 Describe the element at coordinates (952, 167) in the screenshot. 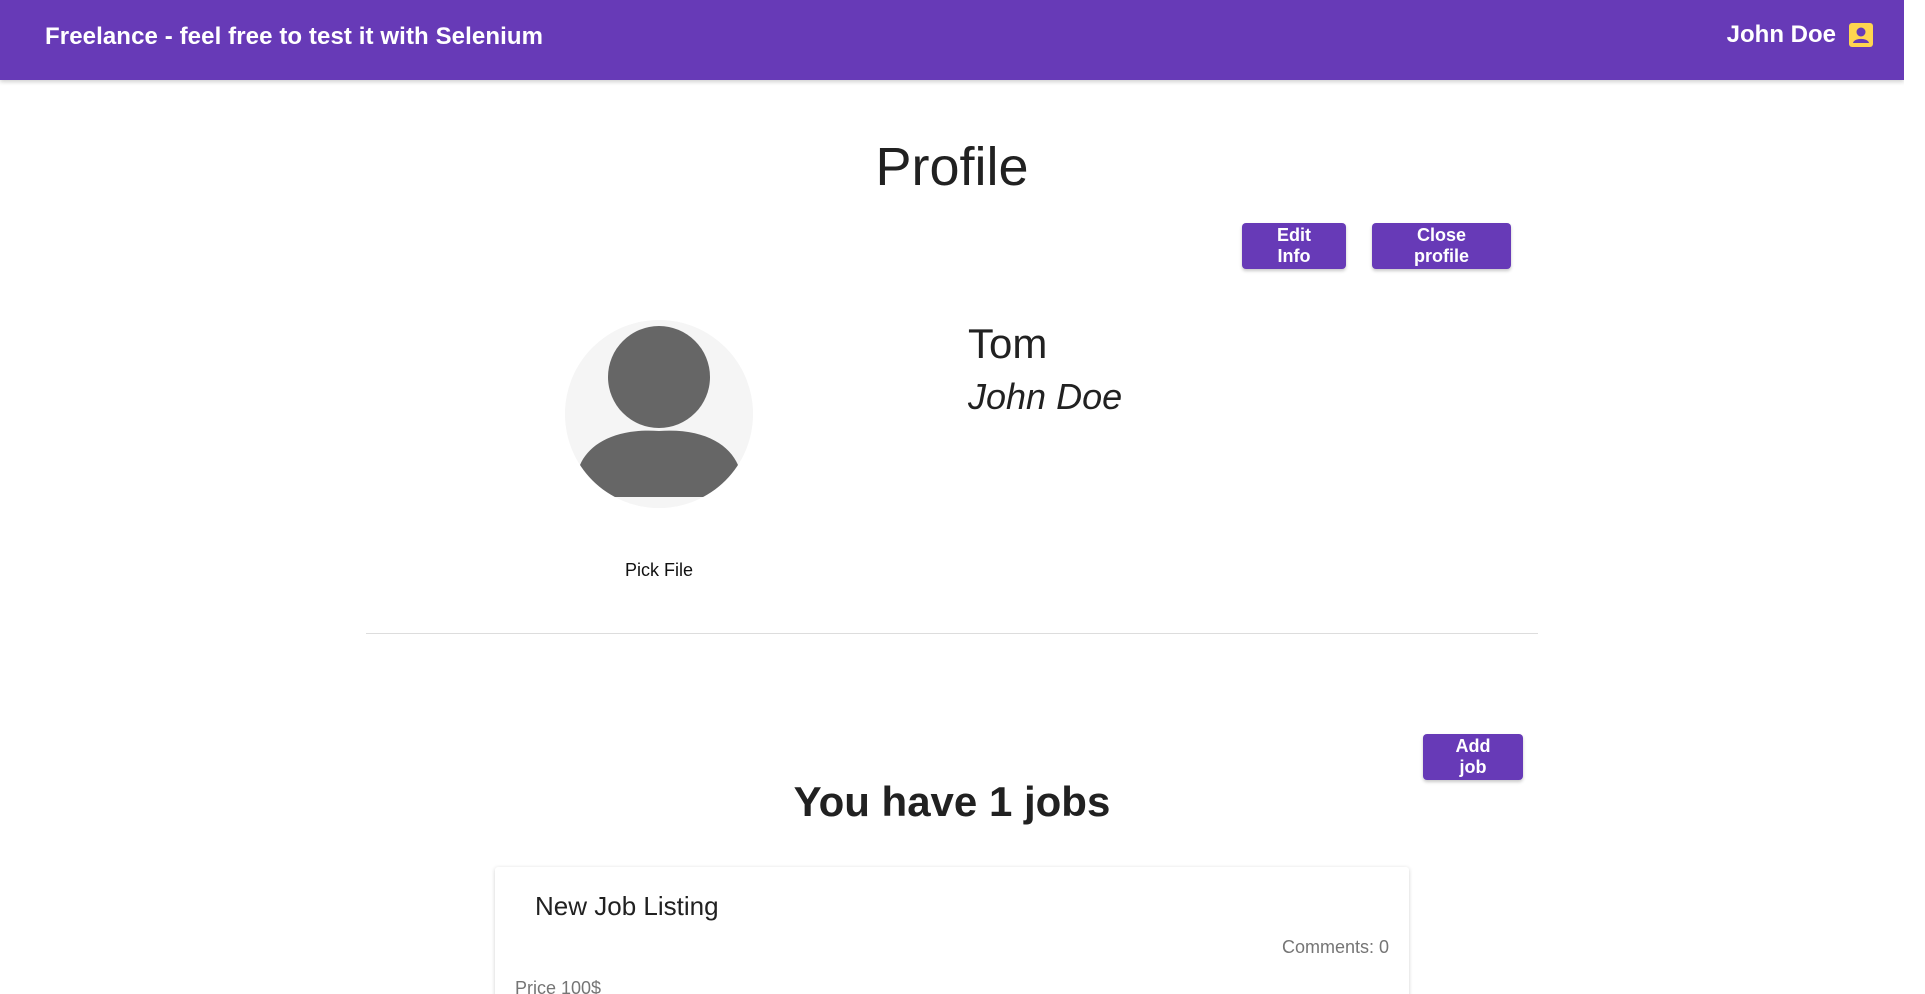

I see `page-title: Profile` at that location.